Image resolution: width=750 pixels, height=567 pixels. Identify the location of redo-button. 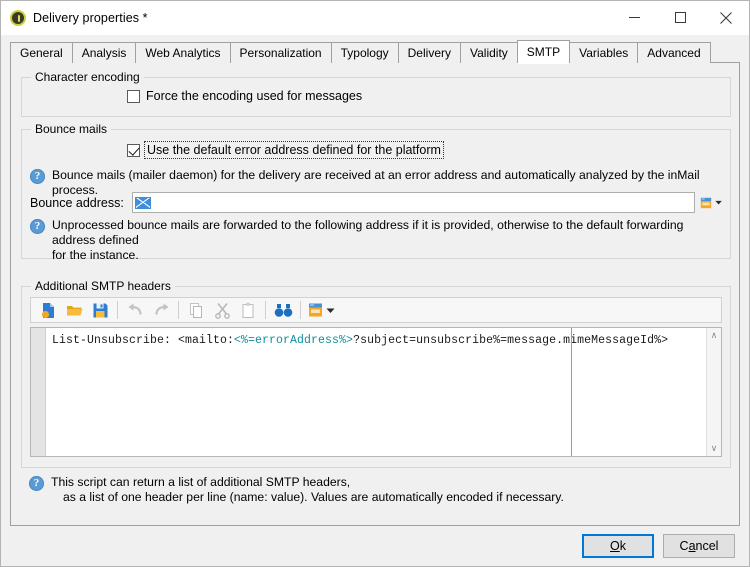
(161, 310).